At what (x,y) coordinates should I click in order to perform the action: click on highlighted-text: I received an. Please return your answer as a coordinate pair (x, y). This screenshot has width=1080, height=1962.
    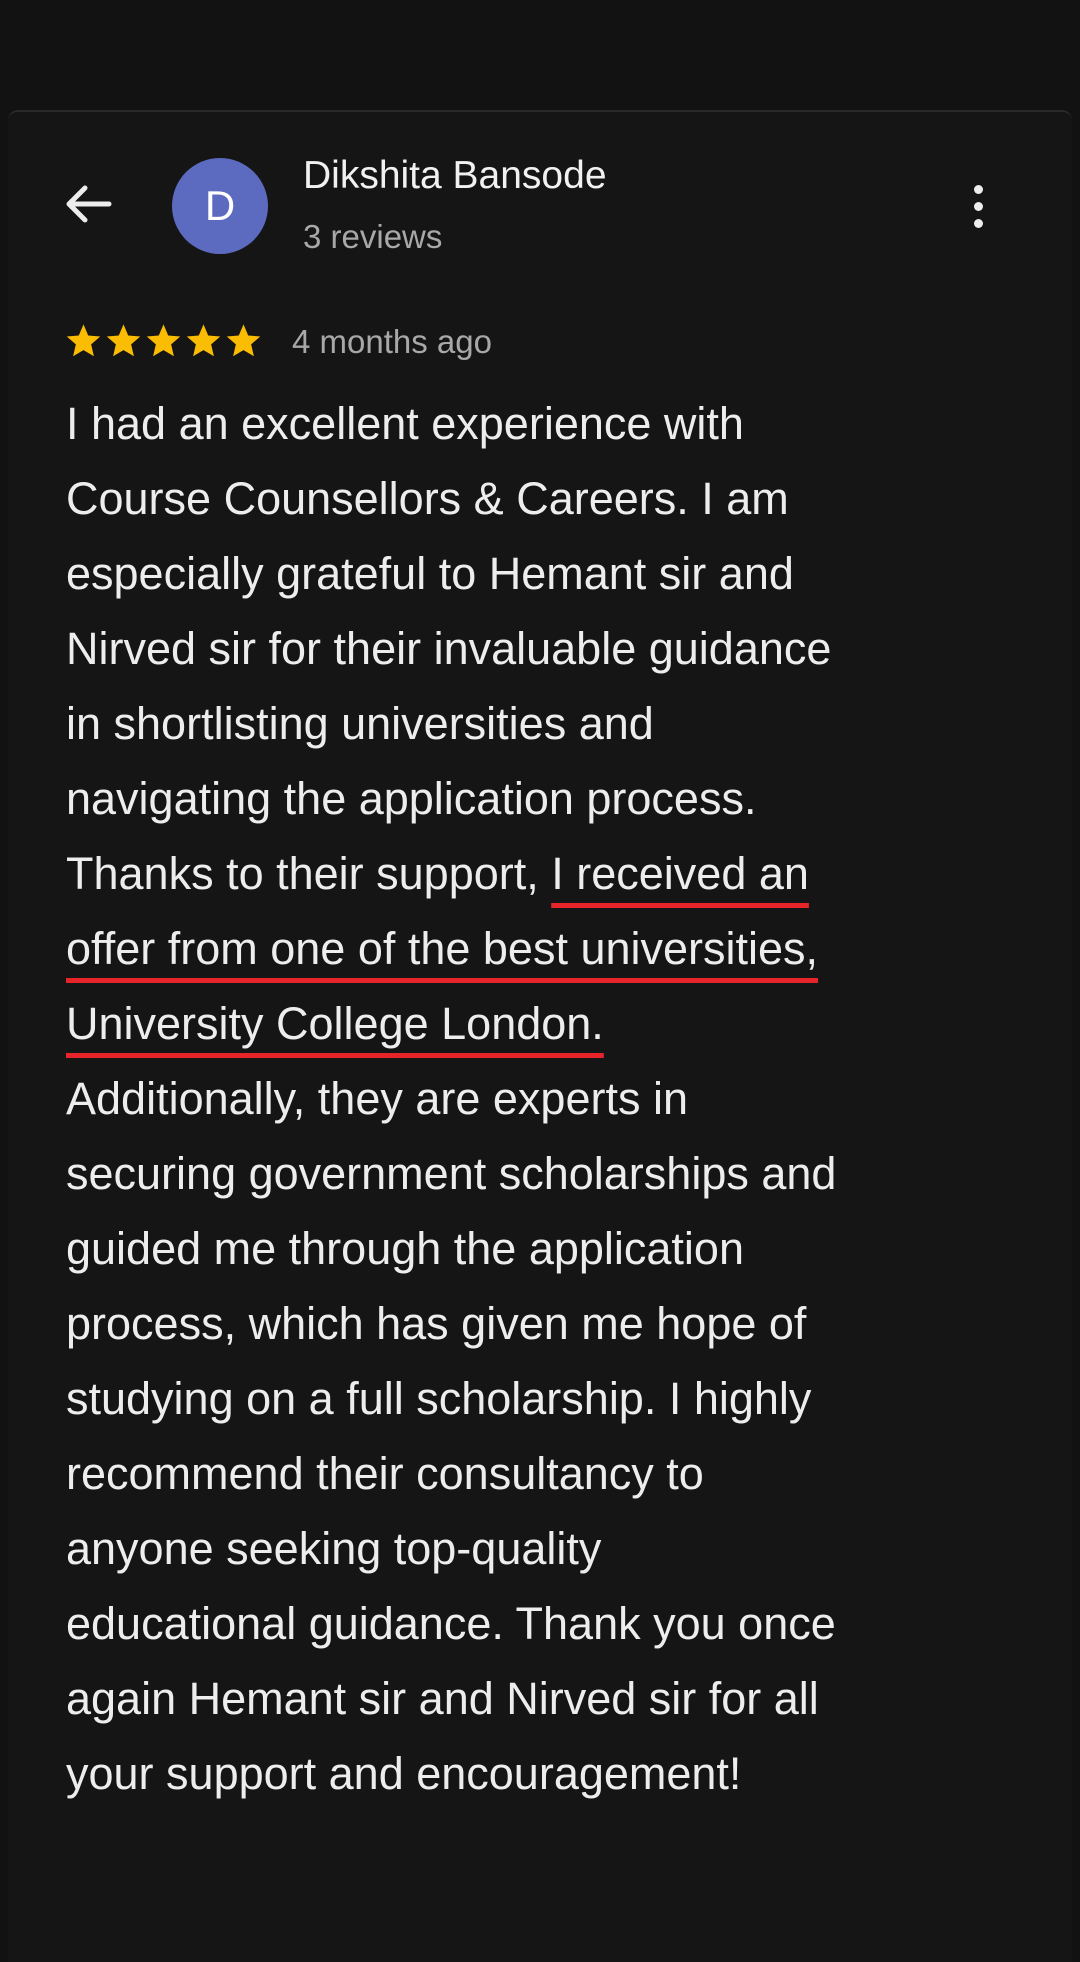
    Looking at the image, I should click on (680, 873).